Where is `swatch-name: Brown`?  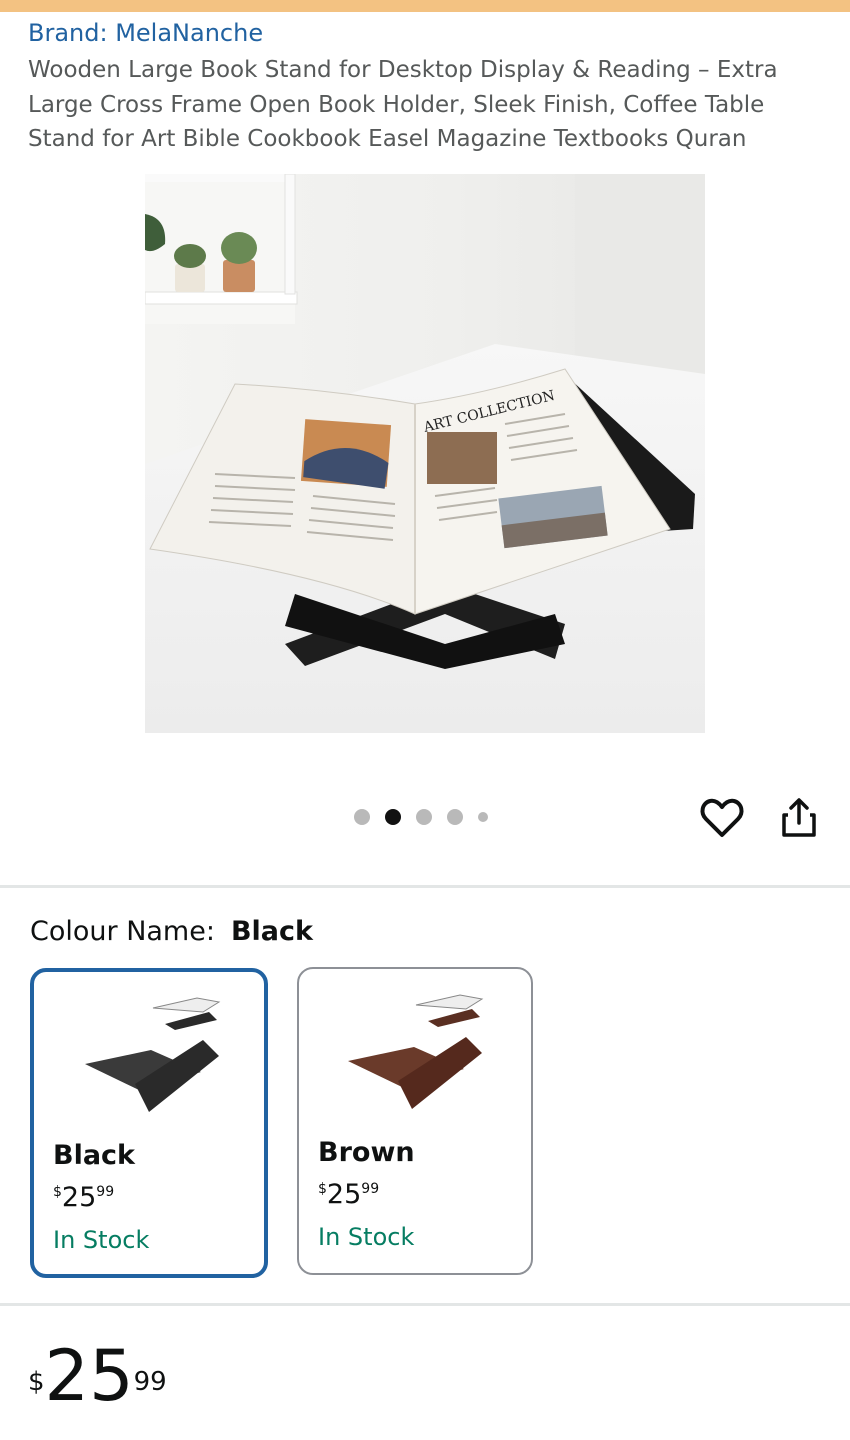 swatch-name: Brown is located at coordinates (366, 1152).